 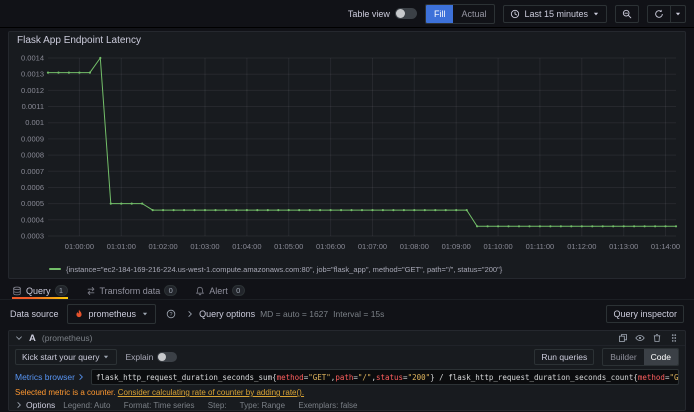 What do you see at coordinates (32, 338) in the screenshot?
I see `query-ref-id: A` at bounding box center [32, 338].